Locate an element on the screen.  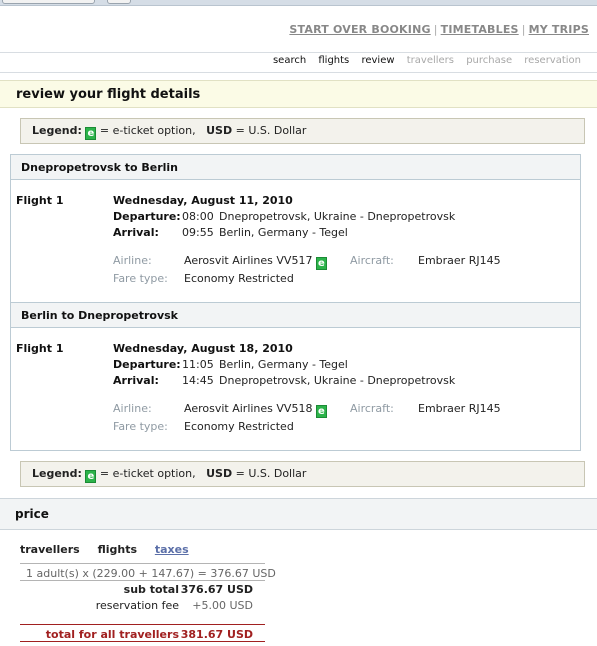
top-toolbar-strip is located at coordinates (298, 3).